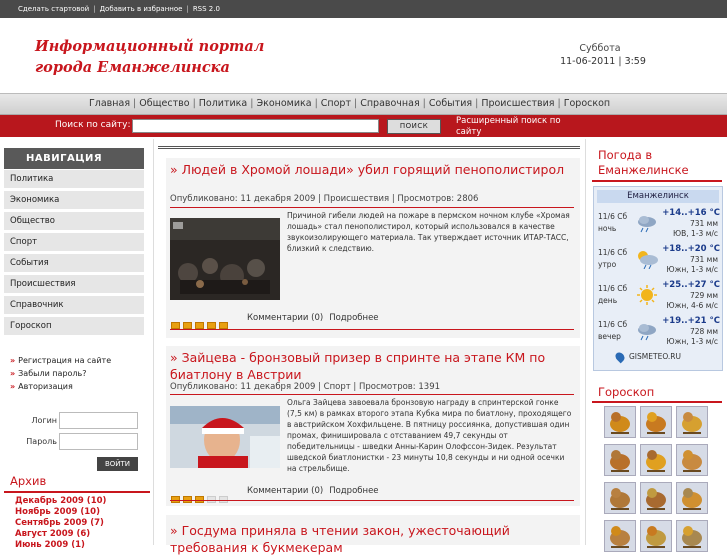 Image resolution: width=727 pixels, height=556 pixels. I want to click on nav-item-society: Общество, so click(164, 103).